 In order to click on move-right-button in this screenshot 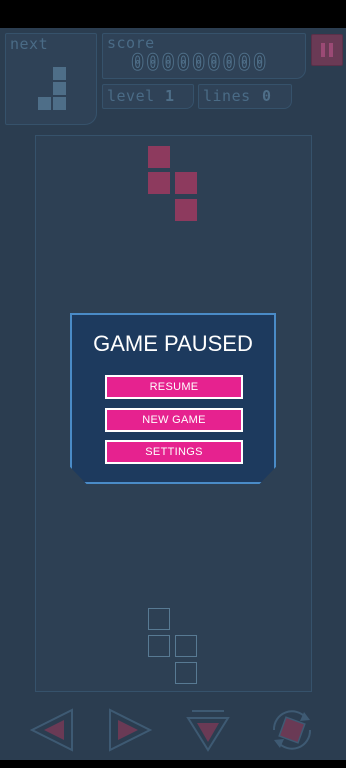, I will do `click(130, 730)`.